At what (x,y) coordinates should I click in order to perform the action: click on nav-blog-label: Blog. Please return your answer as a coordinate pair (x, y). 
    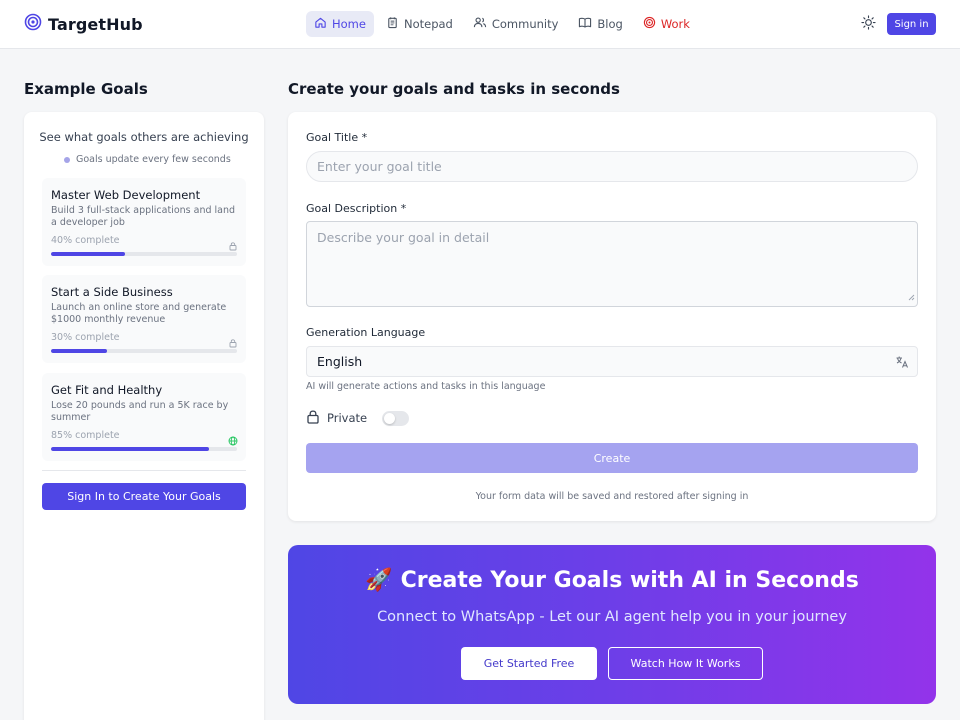
    Looking at the image, I should click on (610, 24).